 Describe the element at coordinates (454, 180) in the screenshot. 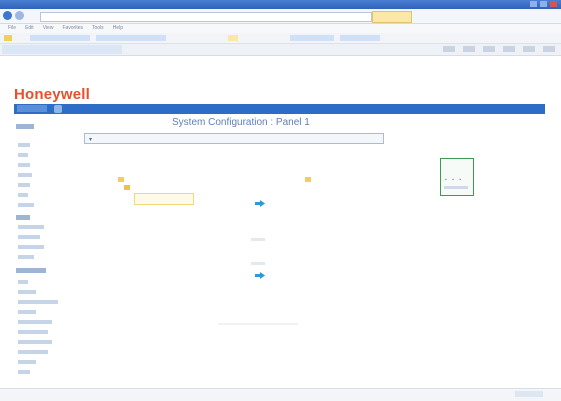

I see `panel-indicator-icons: ▪ ▪ ▪` at that location.